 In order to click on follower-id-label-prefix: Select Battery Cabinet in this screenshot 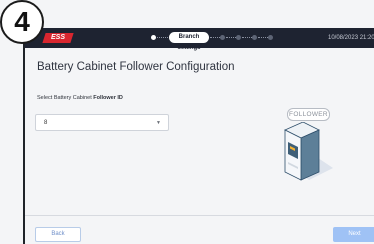, I will do `click(65, 98)`.